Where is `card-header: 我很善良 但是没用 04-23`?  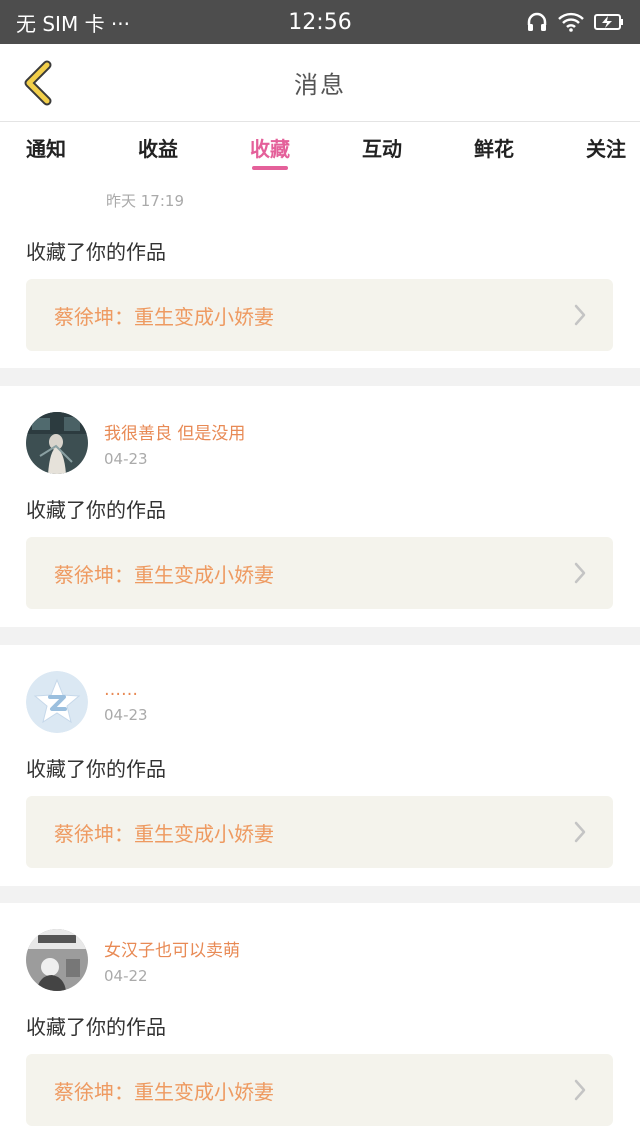 card-header: 我很善良 但是没用 04-23 is located at coordinates (135, 443).